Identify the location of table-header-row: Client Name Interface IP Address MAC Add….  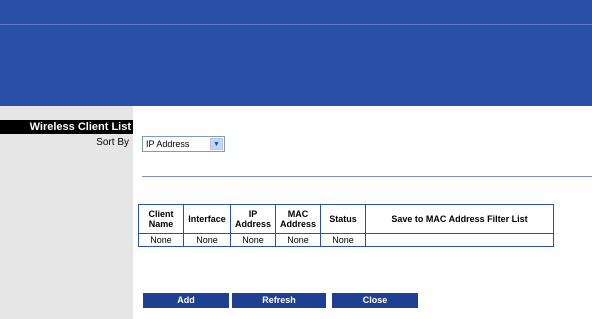
(346, 219).